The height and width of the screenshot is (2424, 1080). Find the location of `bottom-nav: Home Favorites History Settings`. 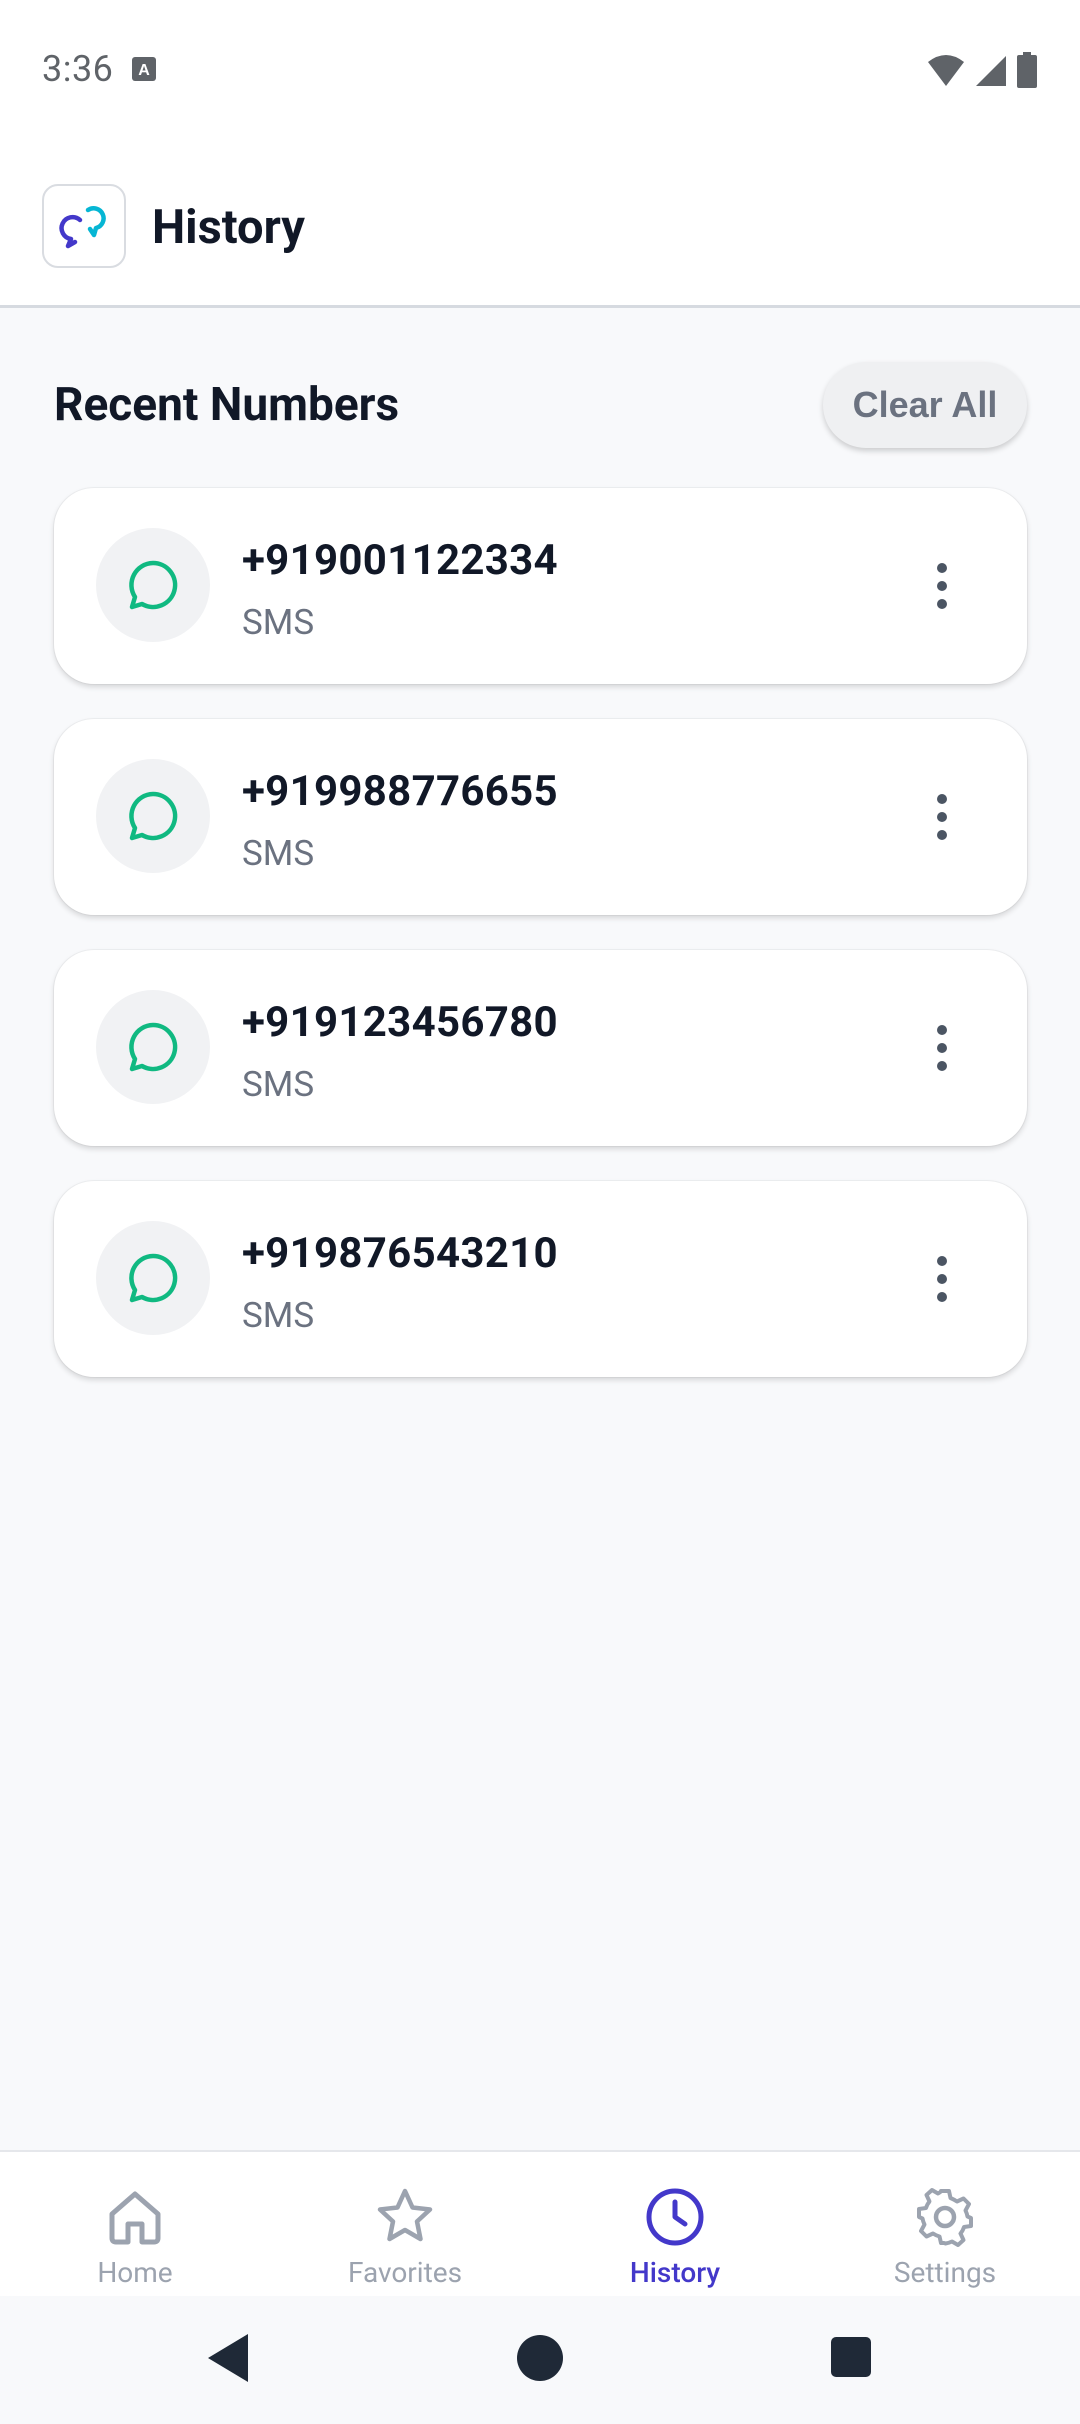

bottom-nav: Home Favorites History Settings is located at coordinates (540, 2223).